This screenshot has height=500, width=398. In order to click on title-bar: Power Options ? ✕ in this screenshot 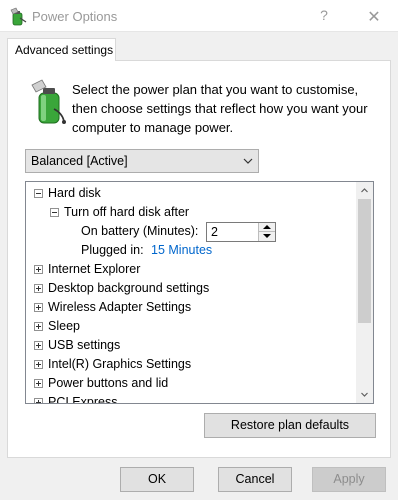, I will do `click(199, 16)`.